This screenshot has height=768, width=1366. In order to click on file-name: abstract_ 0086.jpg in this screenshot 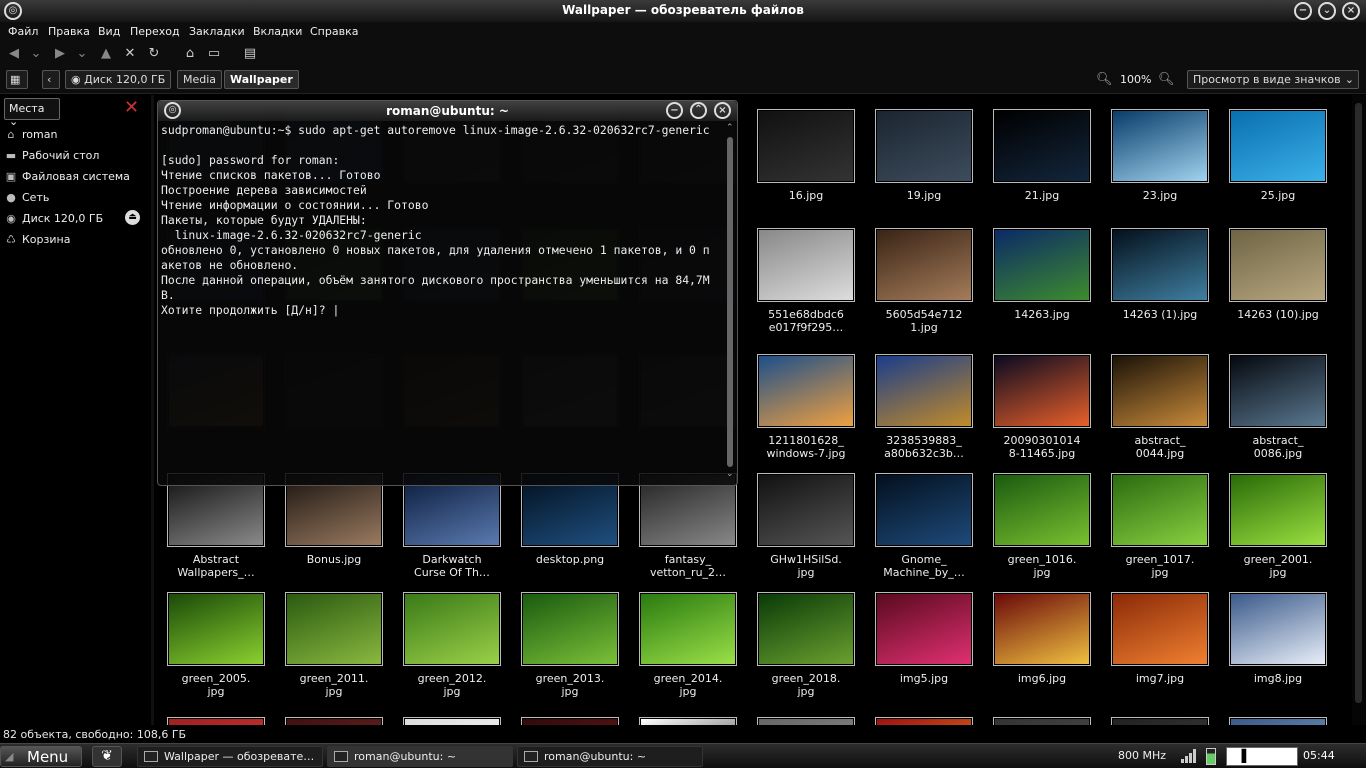, I will do `click(1278, 447)`.